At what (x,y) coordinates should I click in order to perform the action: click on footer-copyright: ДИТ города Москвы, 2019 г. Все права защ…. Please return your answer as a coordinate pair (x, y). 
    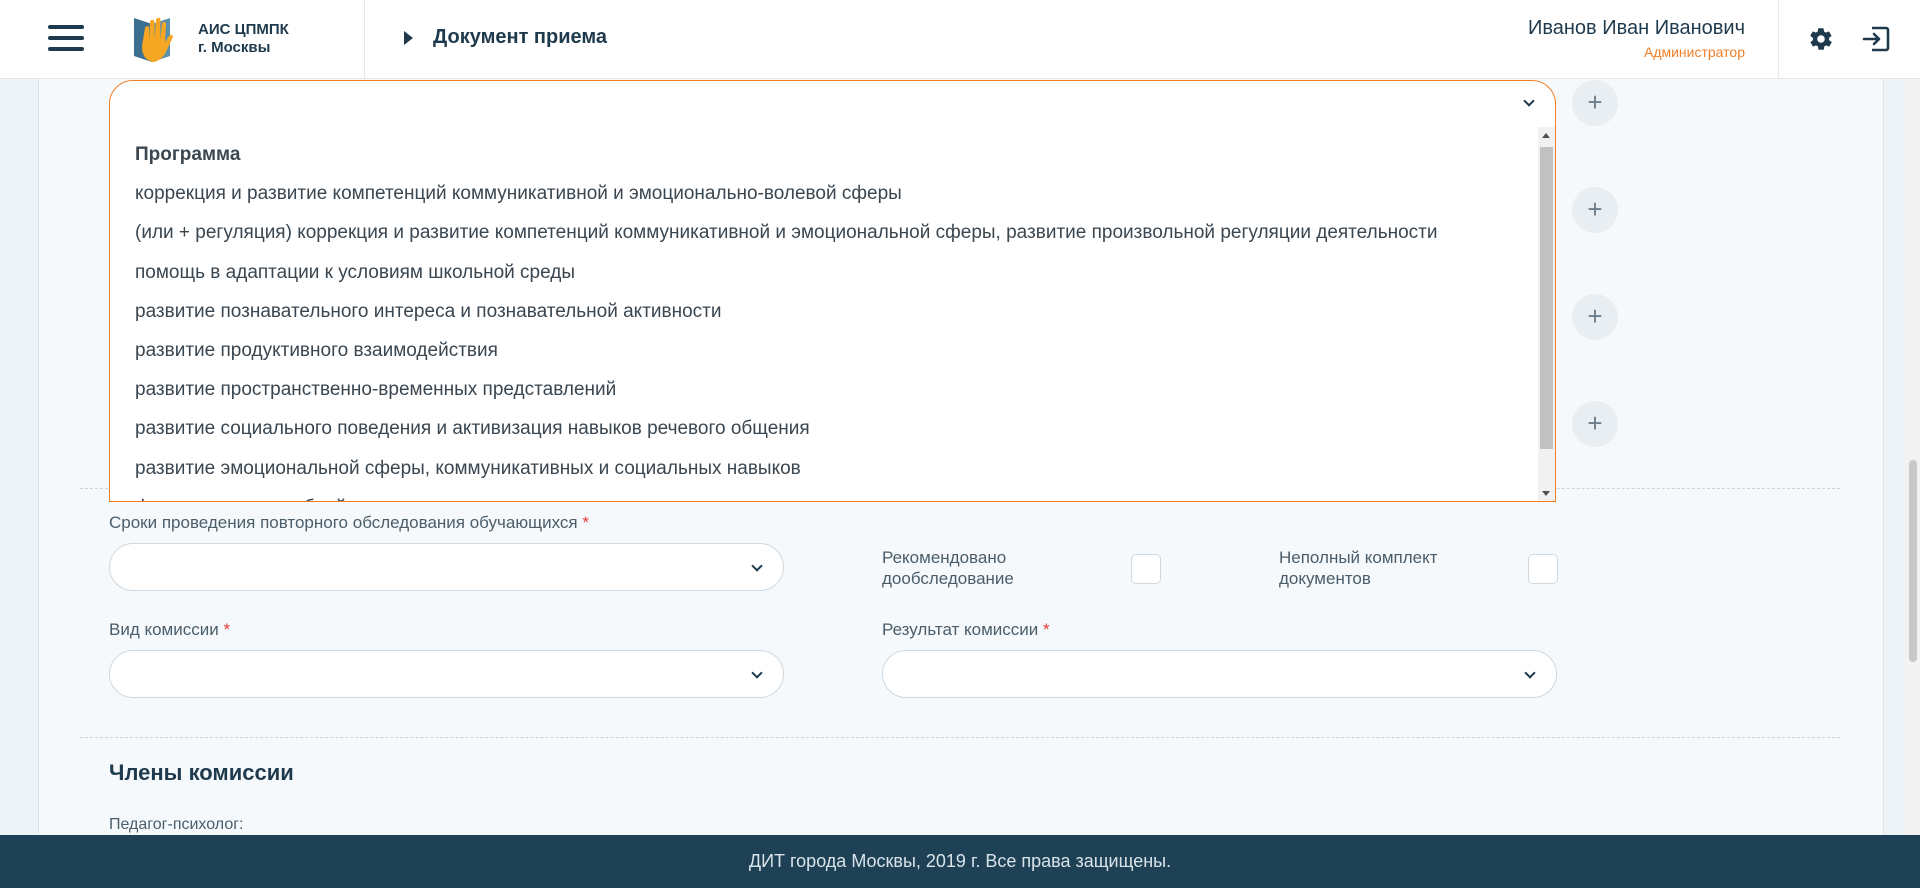
    Looking at the image, I should click on (960, 861).